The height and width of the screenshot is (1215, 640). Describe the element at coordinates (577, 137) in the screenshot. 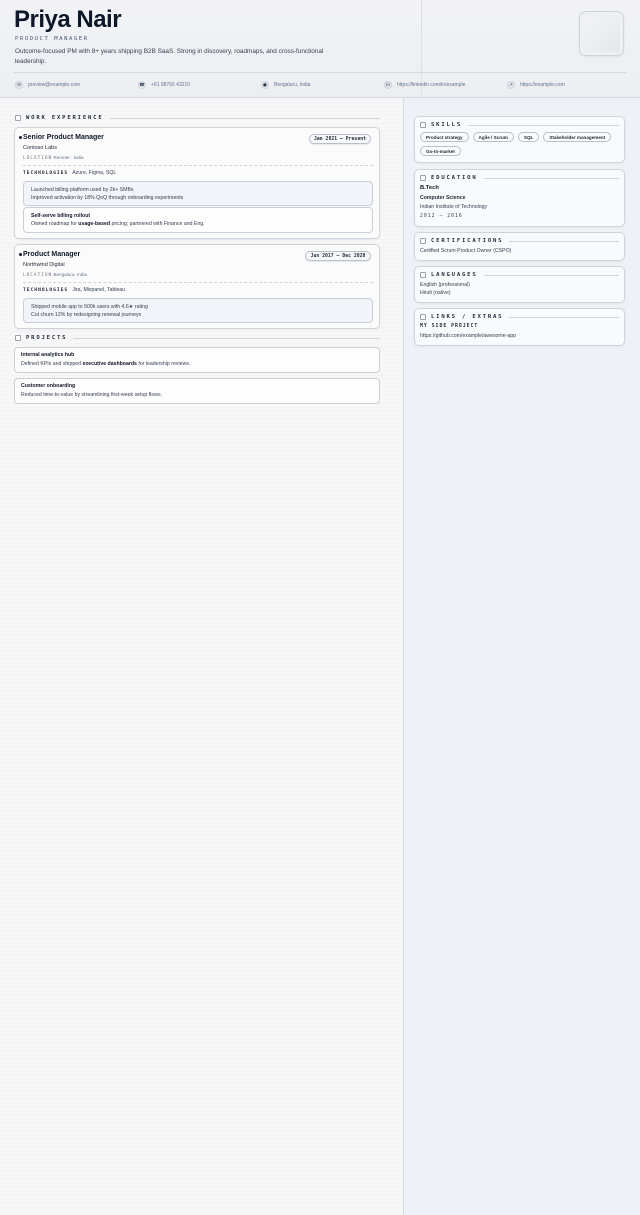

I see `skill-chip: Stakeholder management` at that location.